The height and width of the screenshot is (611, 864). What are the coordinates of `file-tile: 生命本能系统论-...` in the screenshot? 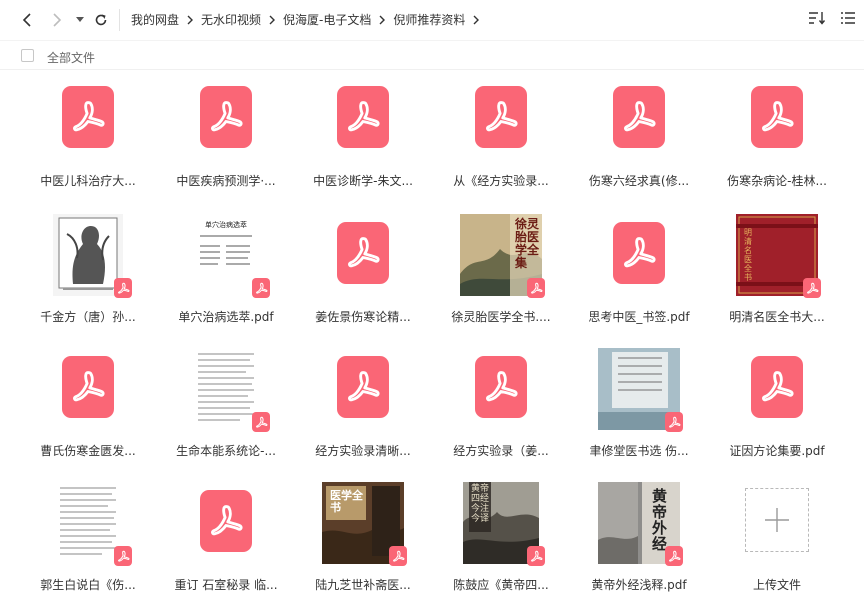 It's located at (226, 402).